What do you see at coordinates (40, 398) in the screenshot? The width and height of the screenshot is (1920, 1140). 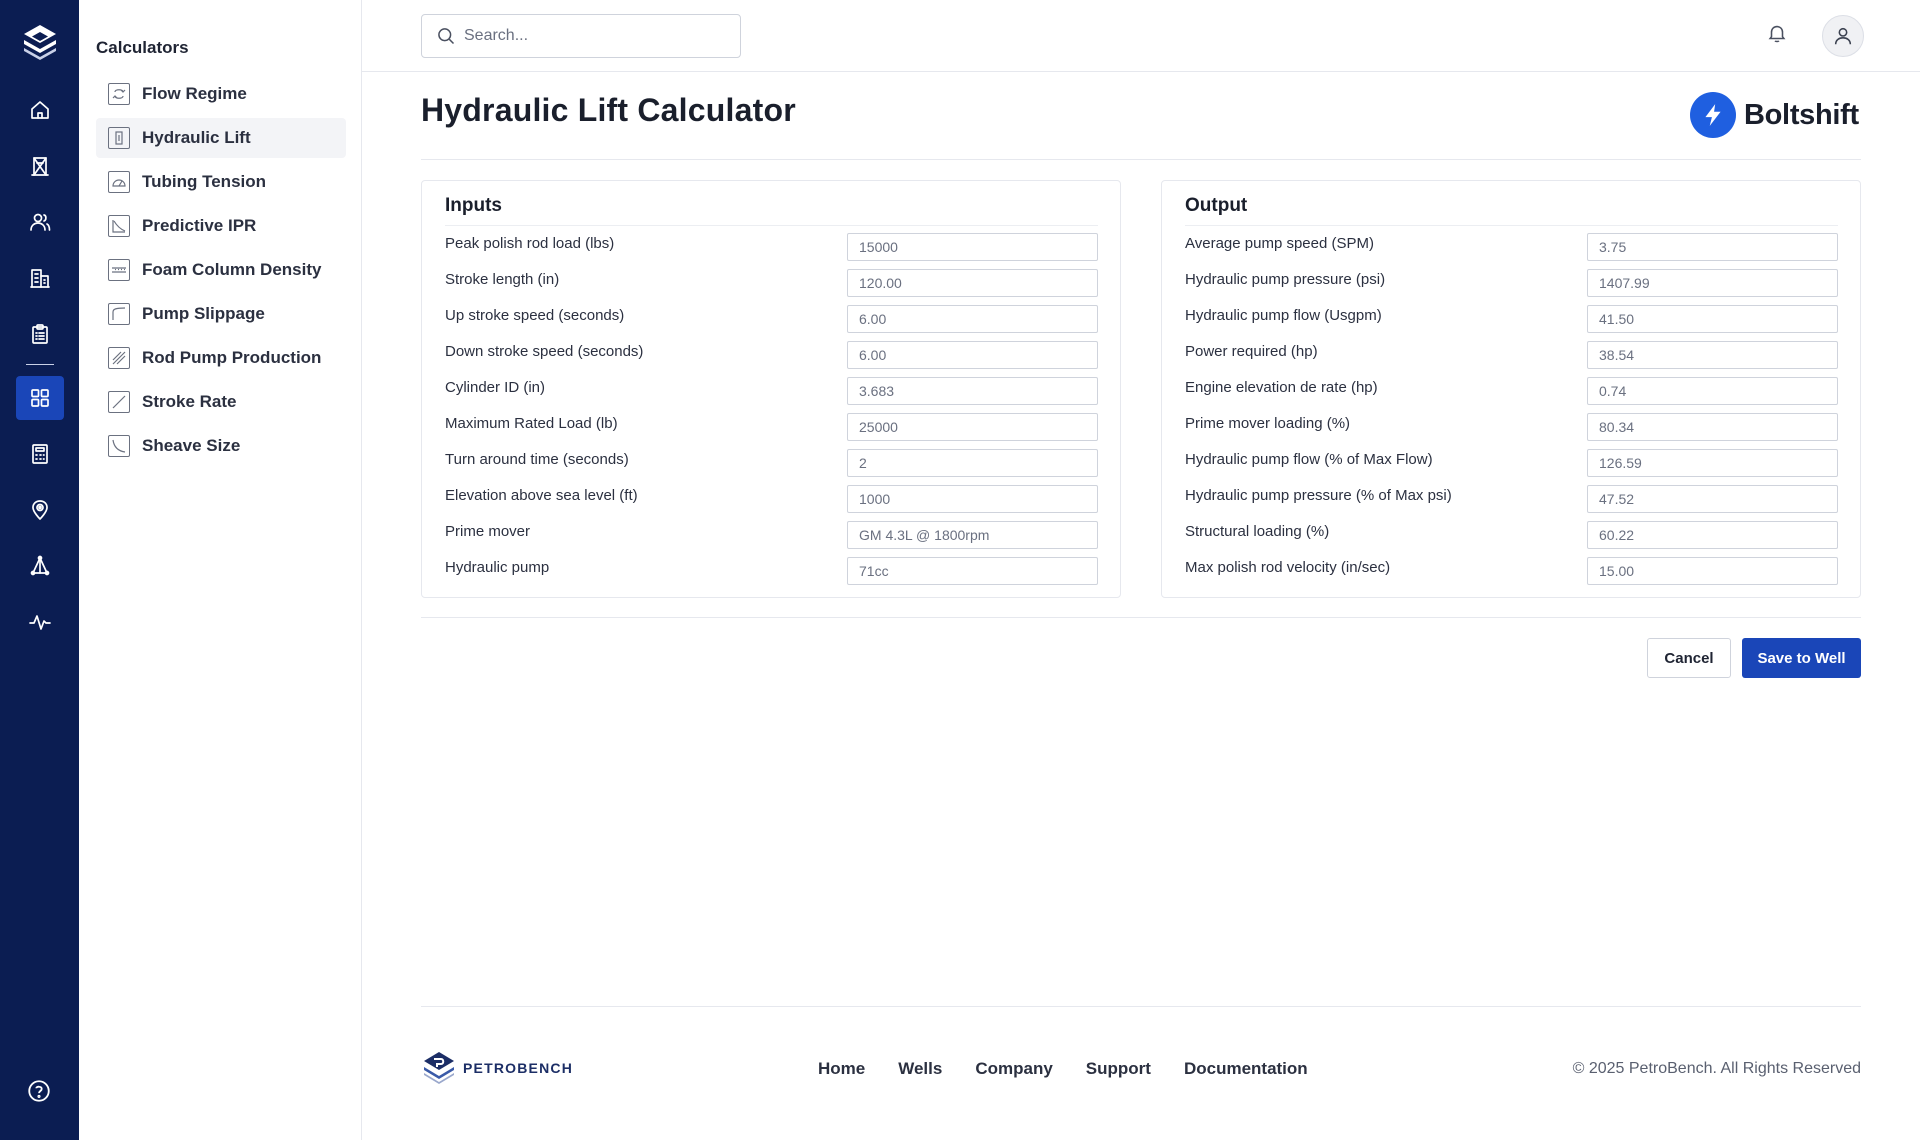 I see `grid-icon` at bounding box center [40, 398].